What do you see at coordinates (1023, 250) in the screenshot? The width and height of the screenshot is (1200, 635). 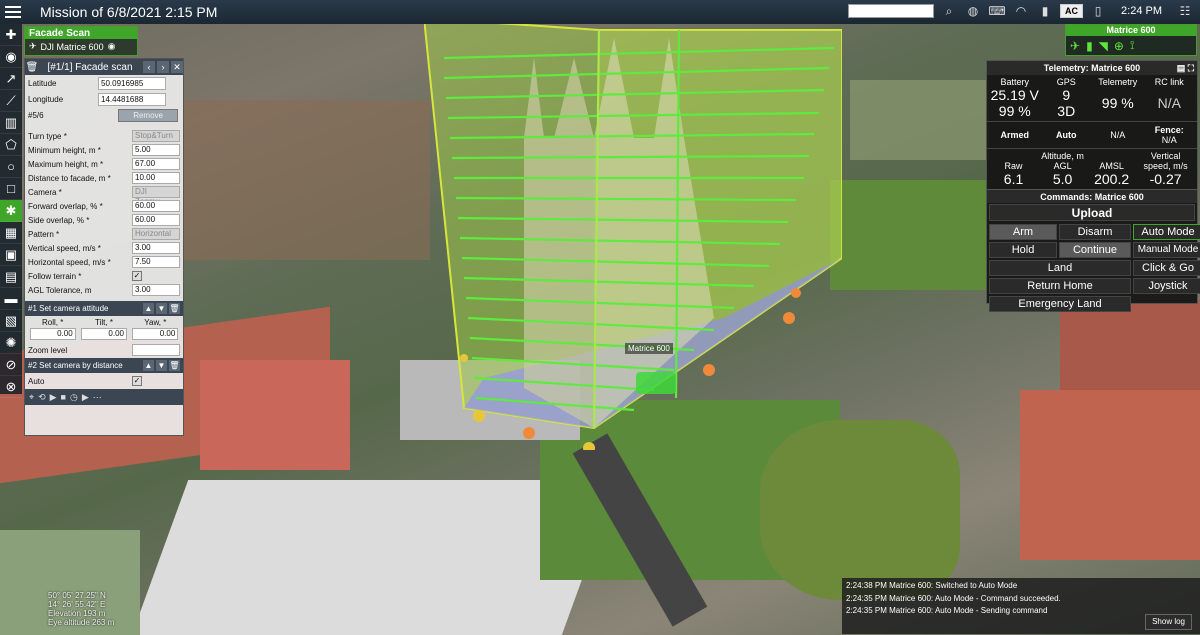 I see `hold-button: Hold` at bounding box center [1023, 250].